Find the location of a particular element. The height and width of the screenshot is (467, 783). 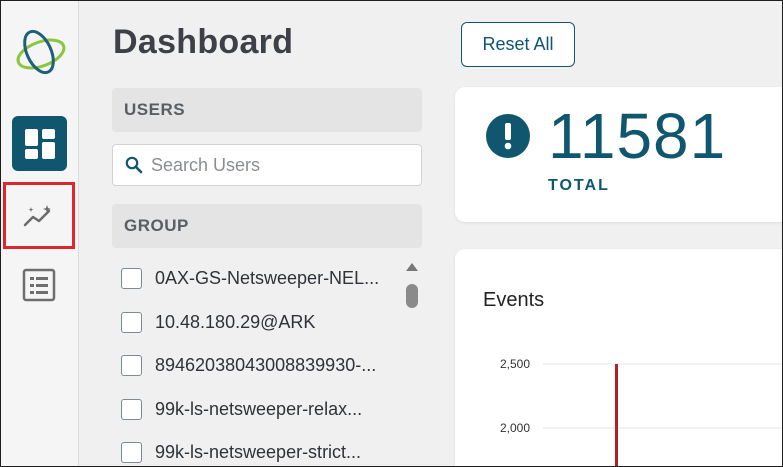

group-section-header: GROUP is located at coordinates (267, 226).